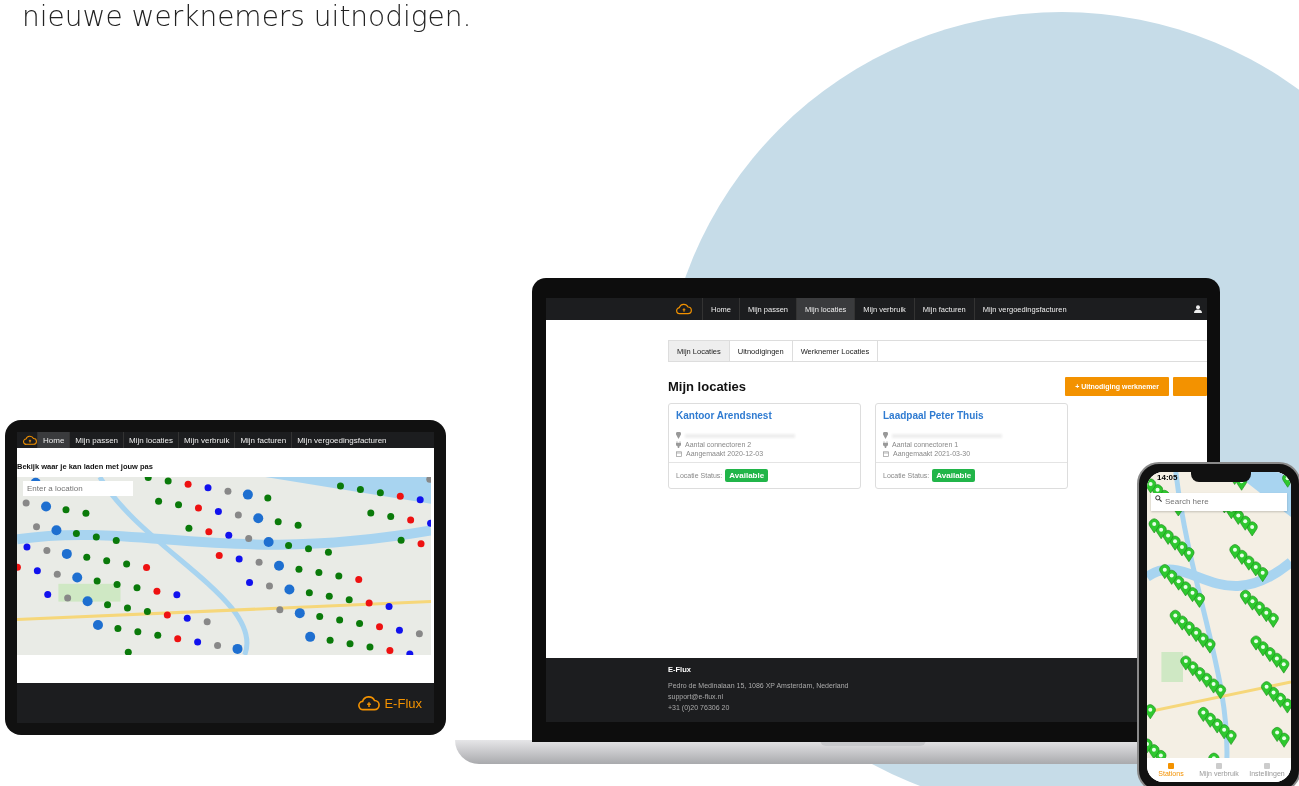 The width and height of the screenshot is (1299, 786). I want to click on section-title: Mijn locaties, so click(708, 386).